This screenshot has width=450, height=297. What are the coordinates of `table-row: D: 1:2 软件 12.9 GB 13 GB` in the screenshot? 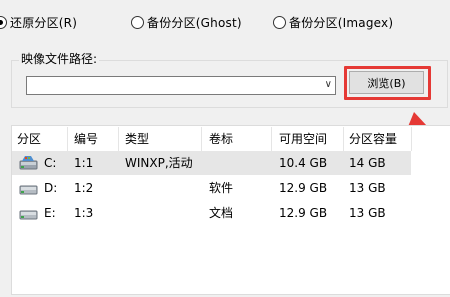 It's located at (211, 188).